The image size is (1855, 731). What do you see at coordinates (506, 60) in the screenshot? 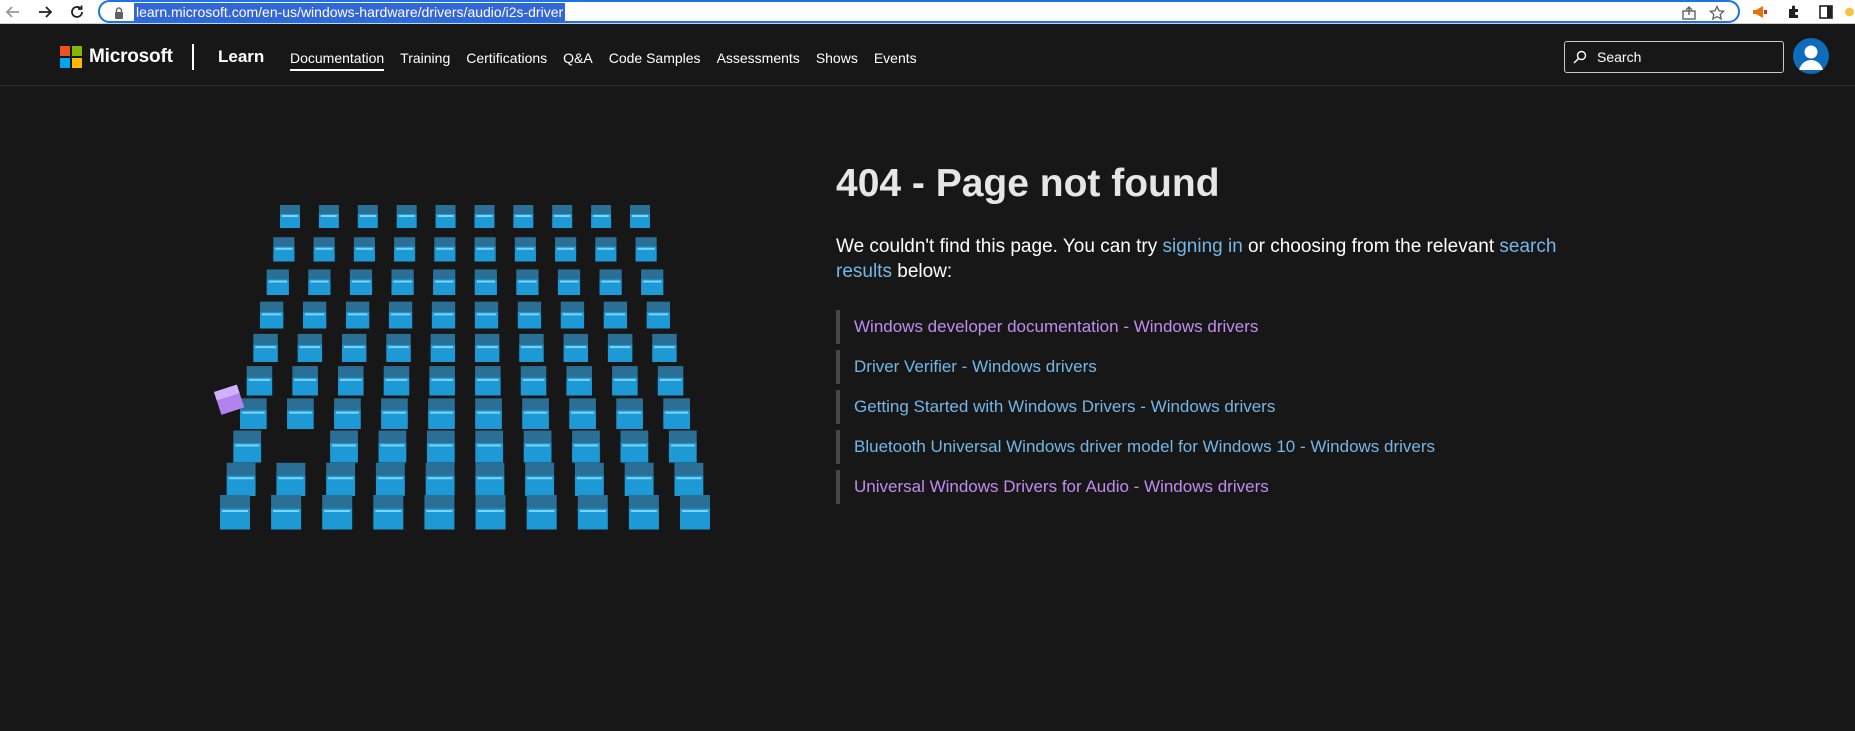
I see `nav-certifications: Certifications` at bounding box center [506, 60].